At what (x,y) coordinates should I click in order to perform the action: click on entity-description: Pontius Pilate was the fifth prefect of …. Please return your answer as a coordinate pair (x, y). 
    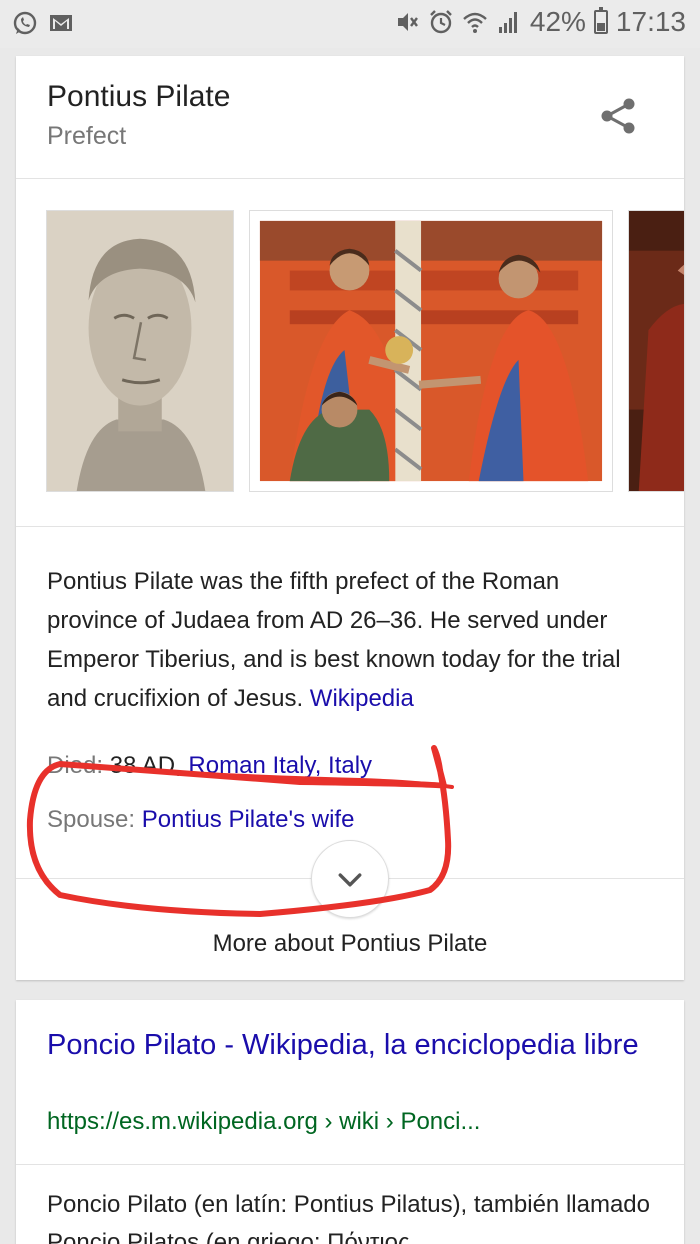
    Looking at the image, I should click on (347, 640).